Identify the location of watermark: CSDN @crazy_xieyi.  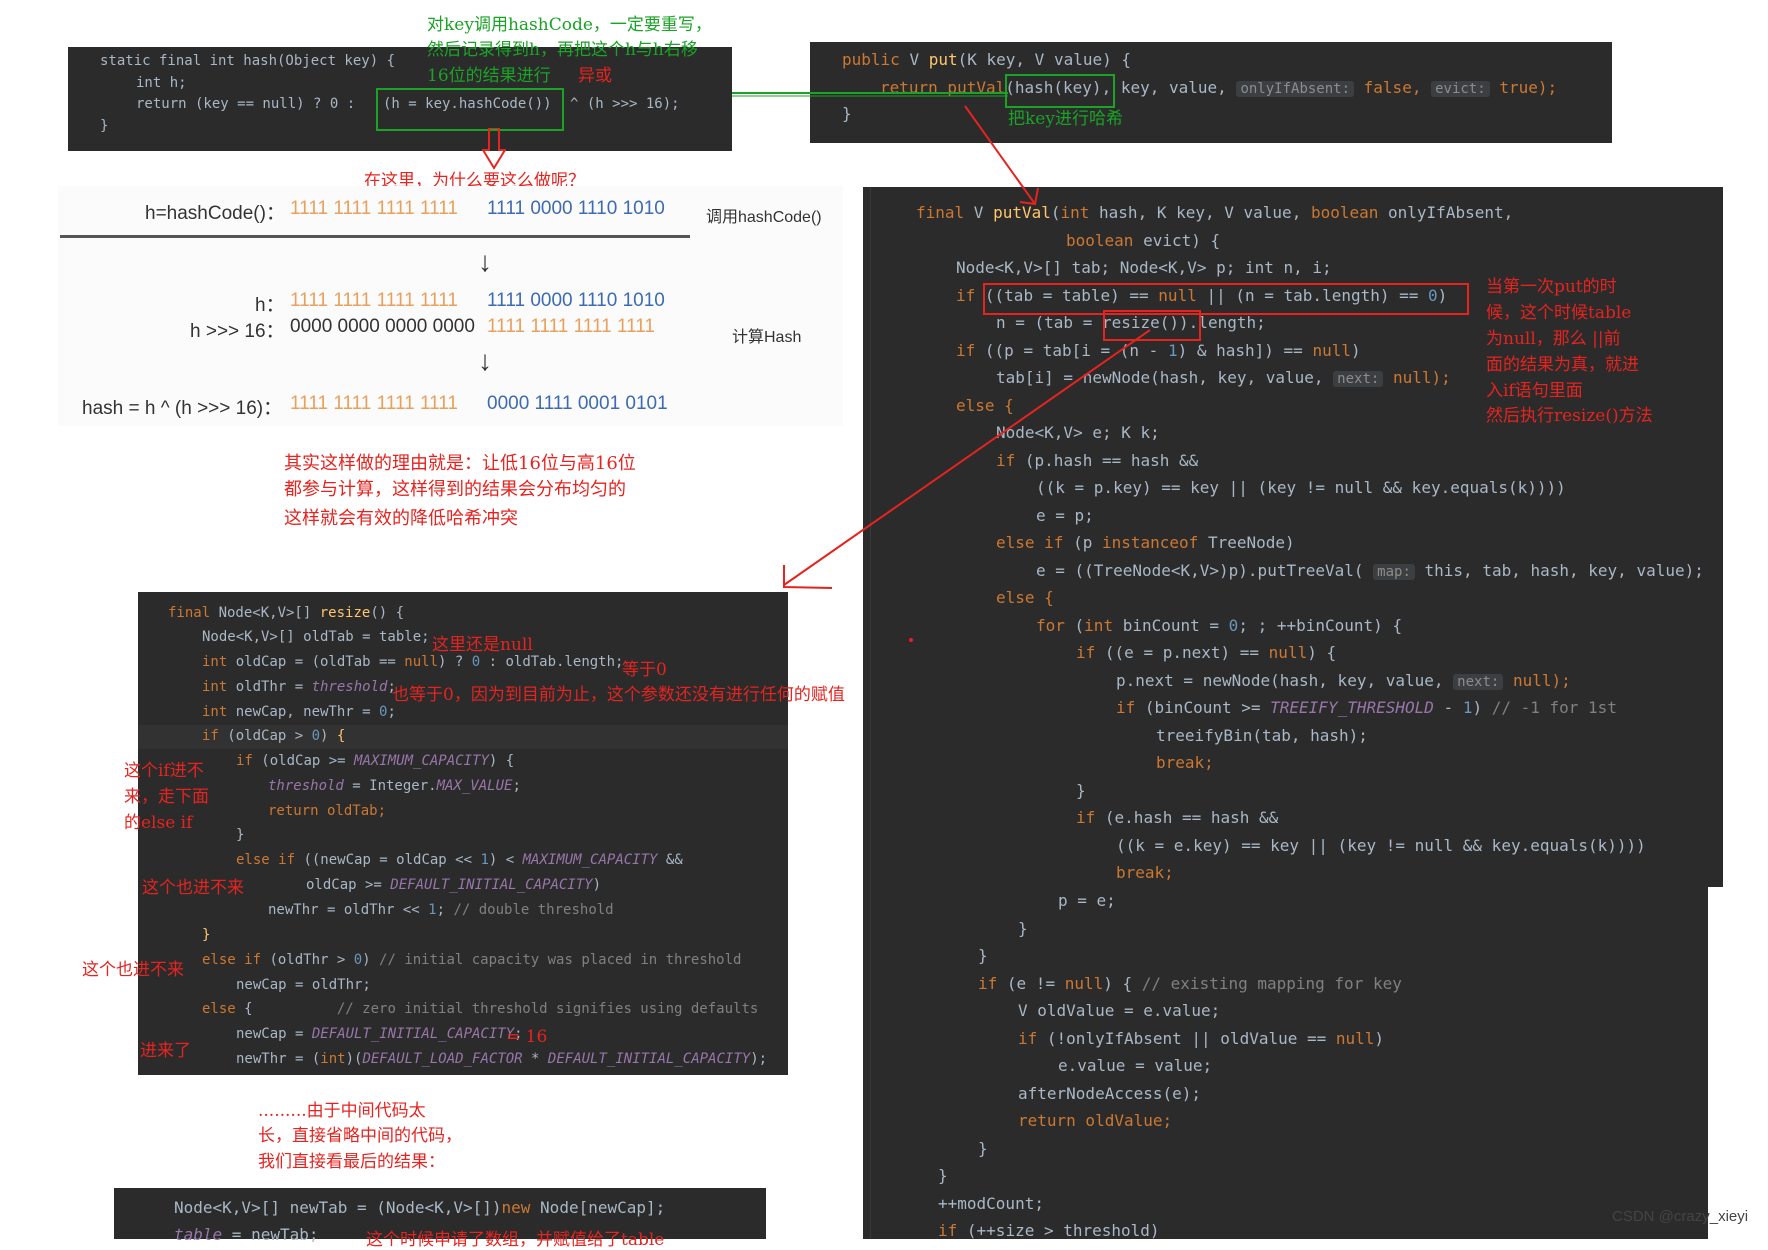
(1680, 1216).